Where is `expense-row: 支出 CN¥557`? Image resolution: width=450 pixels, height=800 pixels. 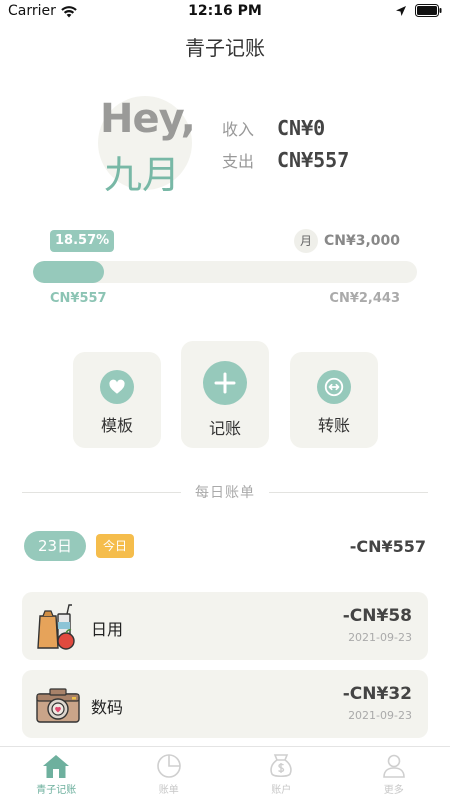
expense-row: 支出 CN¥557 is located at coordinates (285, 160).